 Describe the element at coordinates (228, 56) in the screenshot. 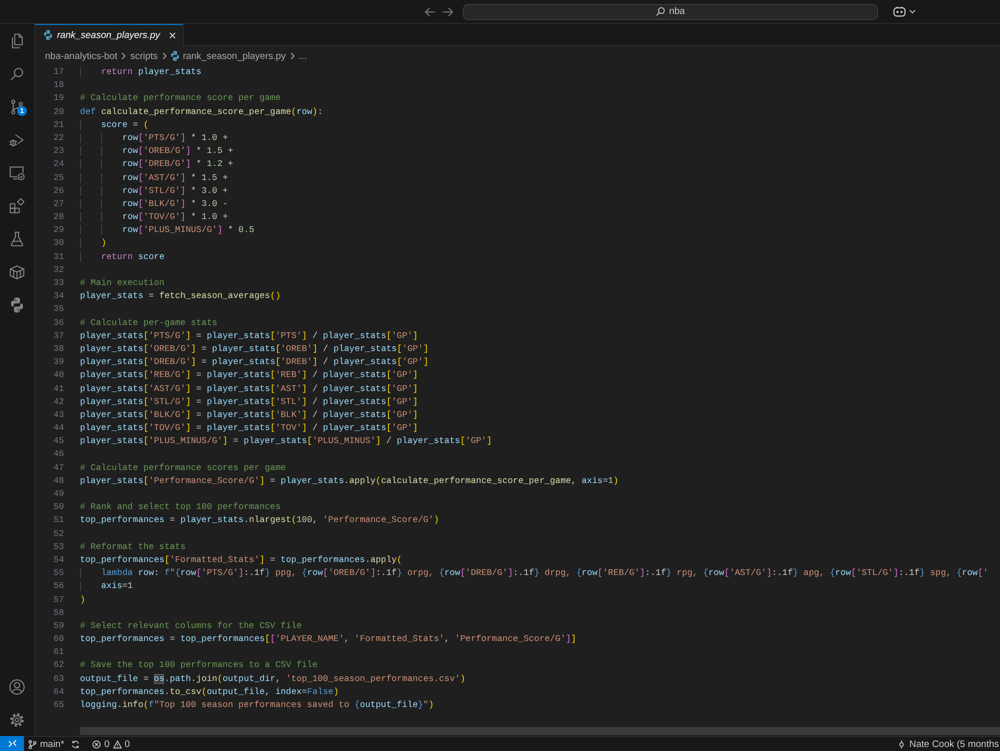

I see `breadcrumb-item: rank_season_players.py` at that location.